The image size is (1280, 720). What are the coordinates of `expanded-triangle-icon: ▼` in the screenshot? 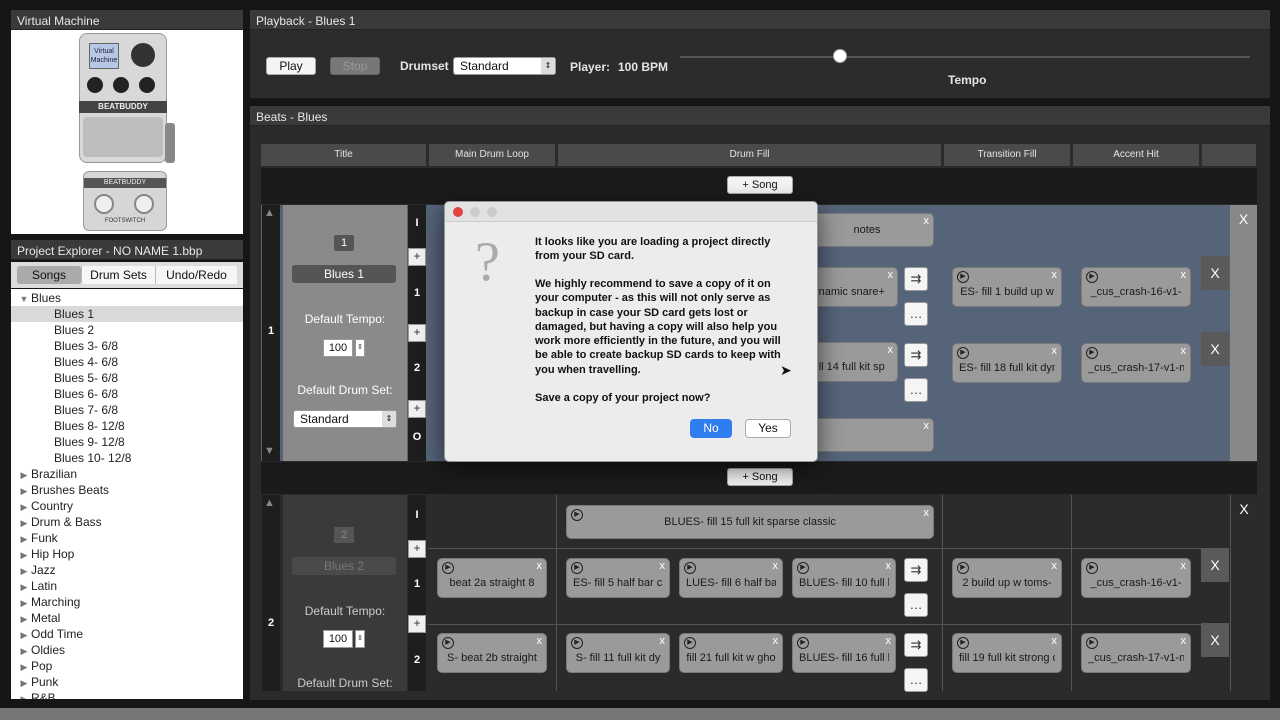 It's located at (24, 299).